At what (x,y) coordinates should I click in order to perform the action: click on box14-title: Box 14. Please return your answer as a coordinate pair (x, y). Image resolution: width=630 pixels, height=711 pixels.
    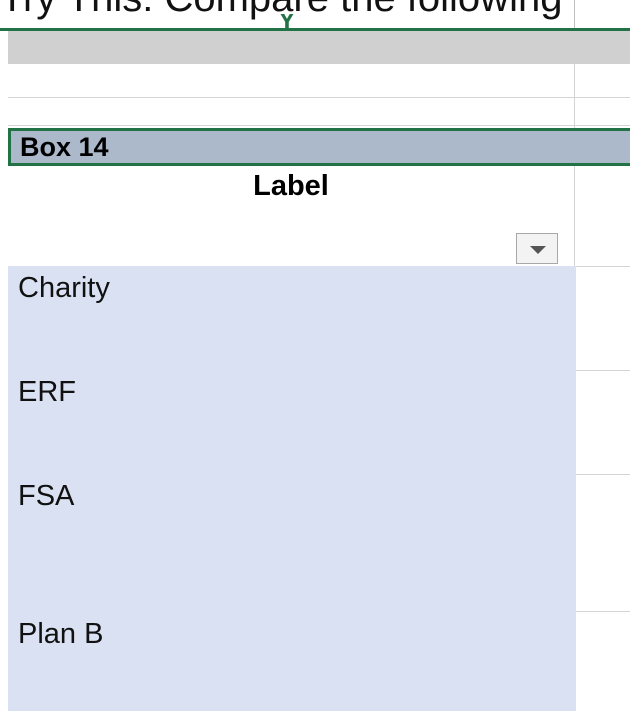
    Looking at the image, I should click on (64, 147).